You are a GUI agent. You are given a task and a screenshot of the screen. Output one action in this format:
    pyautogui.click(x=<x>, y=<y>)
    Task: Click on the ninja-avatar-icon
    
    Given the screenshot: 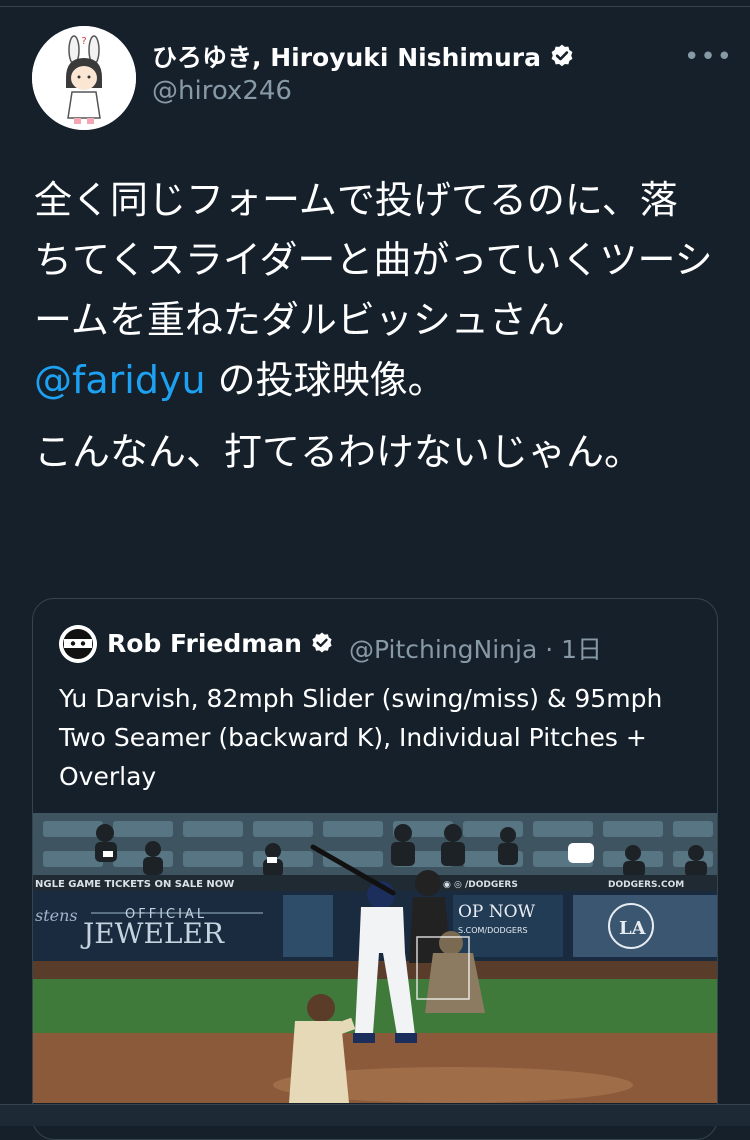 What is the action you would take?
    pyautogui.click(x=78, y=644)
    